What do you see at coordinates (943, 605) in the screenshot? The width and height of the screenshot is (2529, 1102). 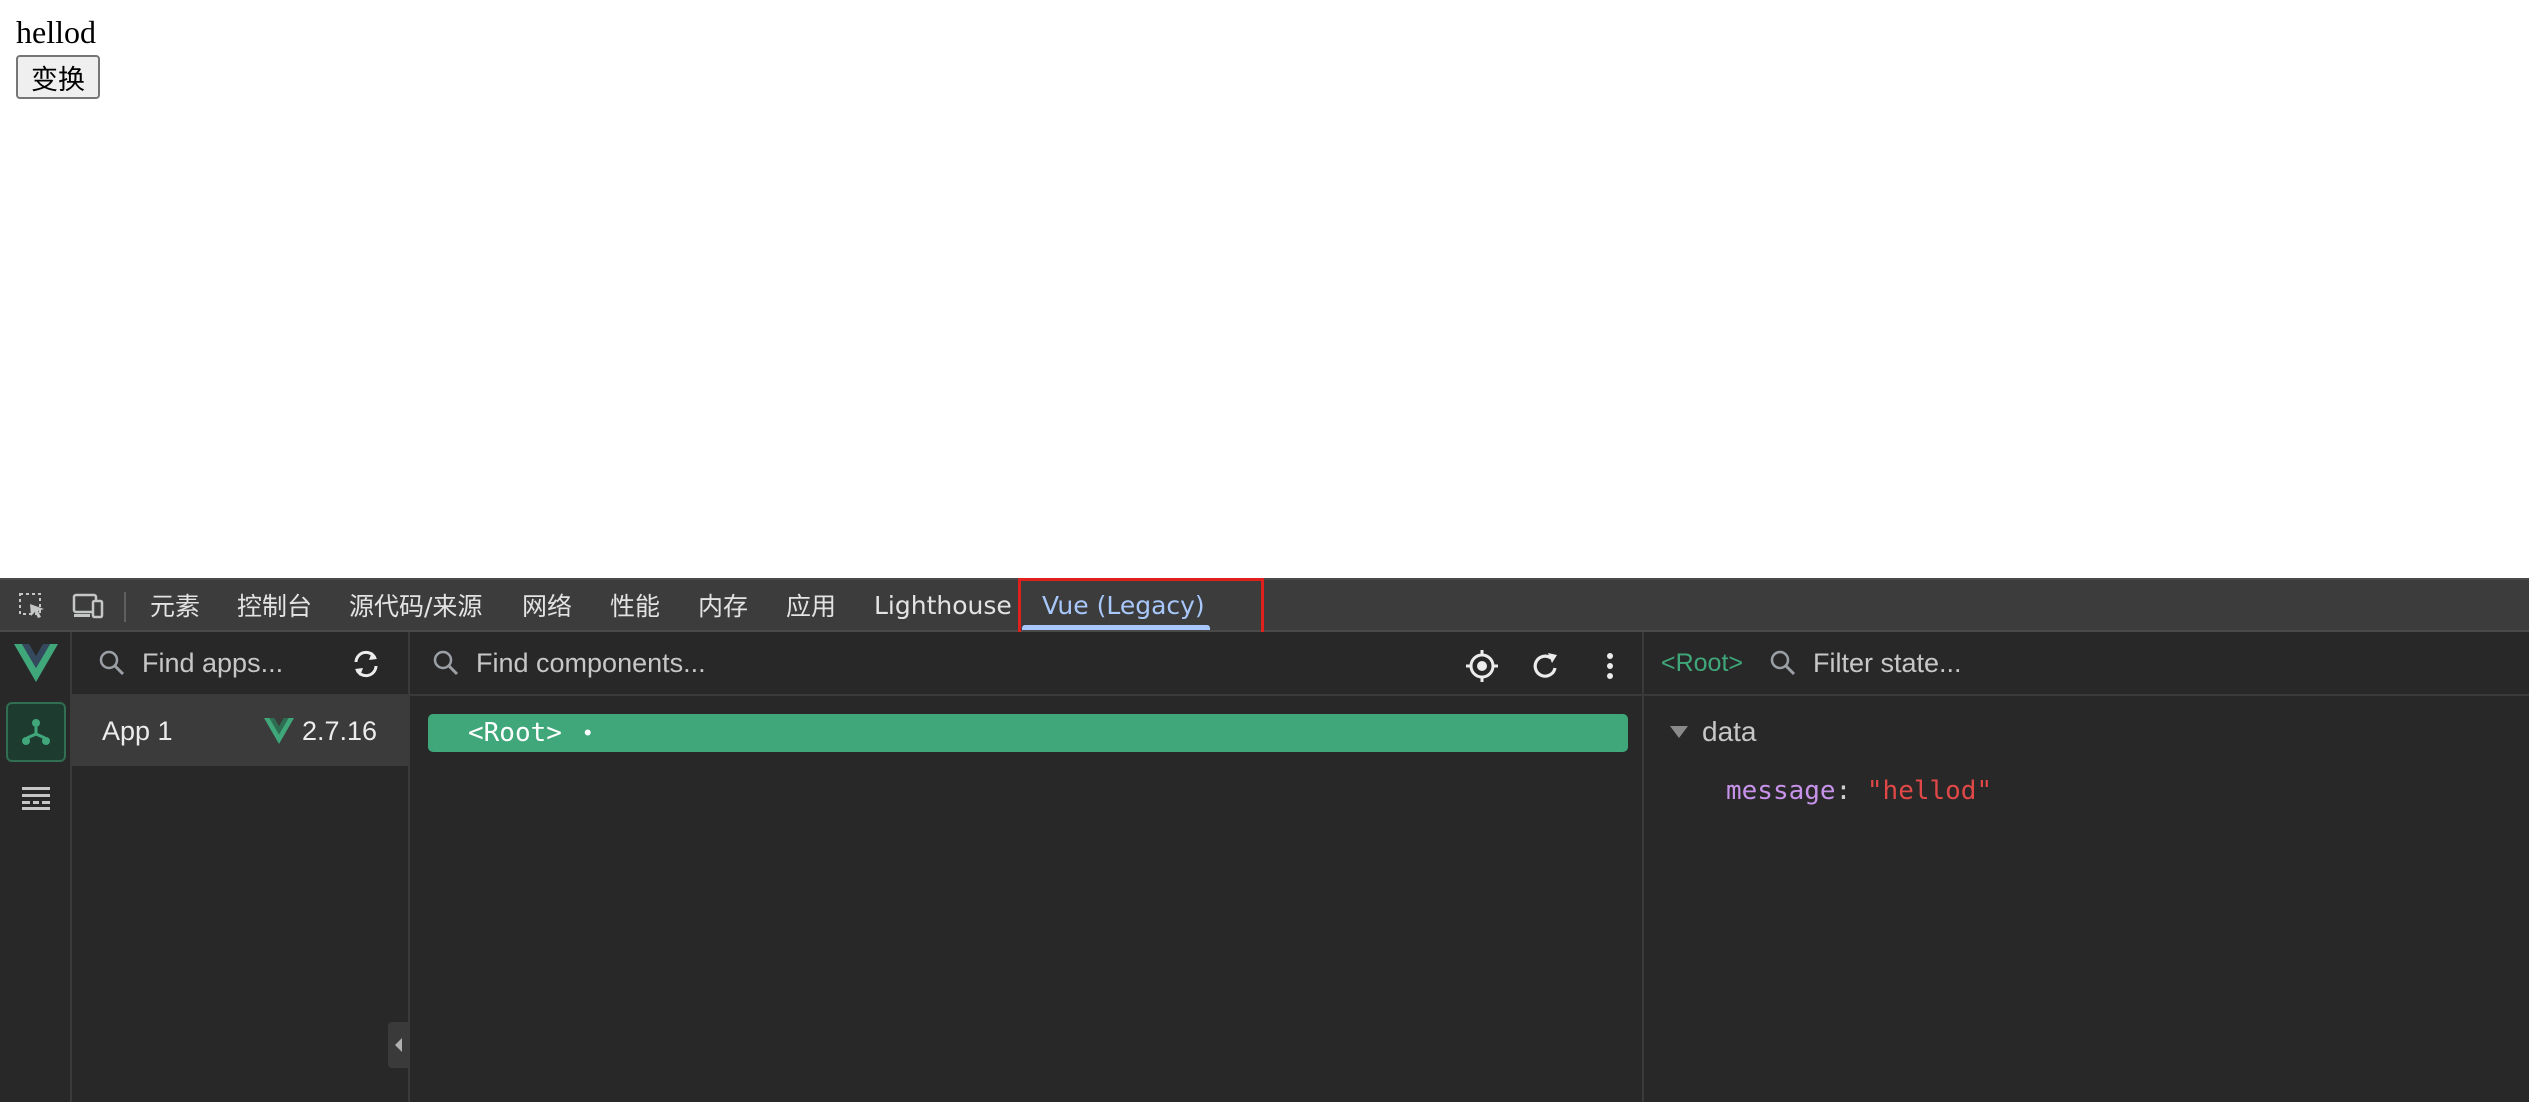 I see `tab-lighthouse: Lighthouse` at bounding box center [943, 605].